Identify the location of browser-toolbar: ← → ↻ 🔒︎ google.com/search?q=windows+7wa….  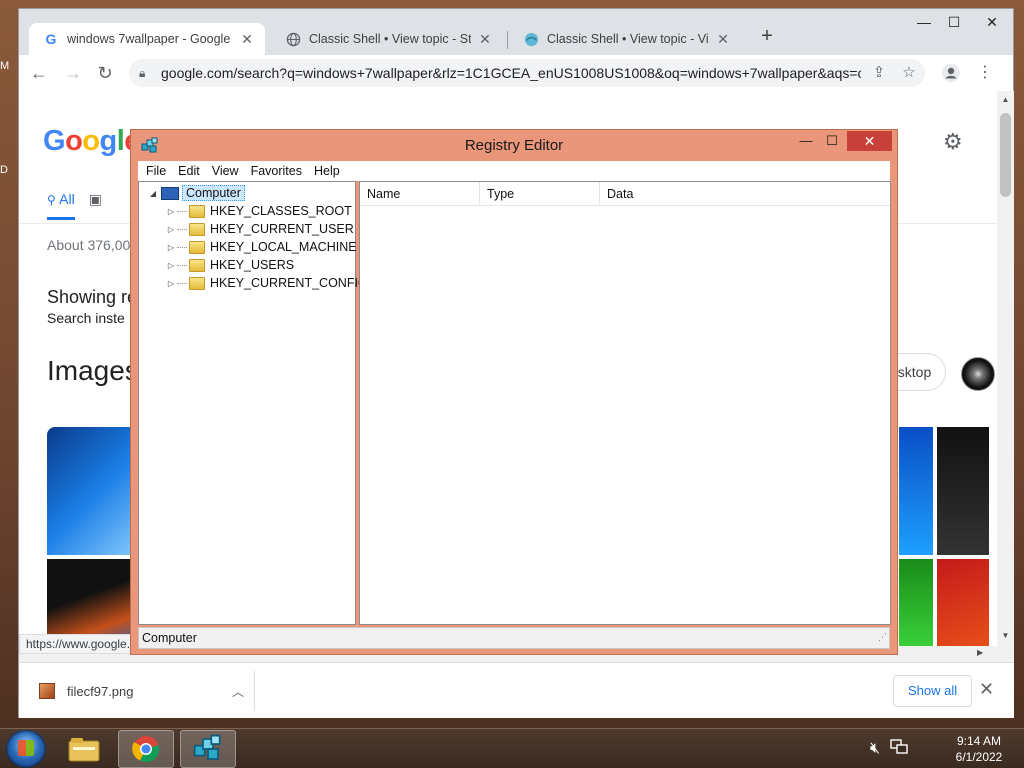
(516, 73).